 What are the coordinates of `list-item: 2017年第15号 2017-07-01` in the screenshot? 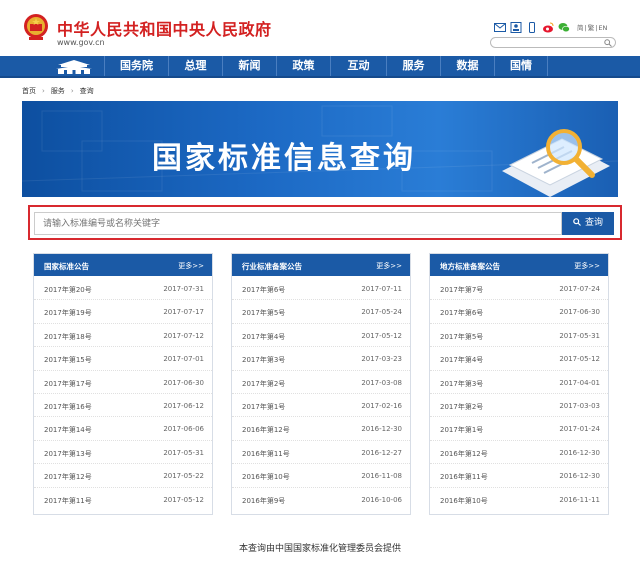 It's located at (123, 359).